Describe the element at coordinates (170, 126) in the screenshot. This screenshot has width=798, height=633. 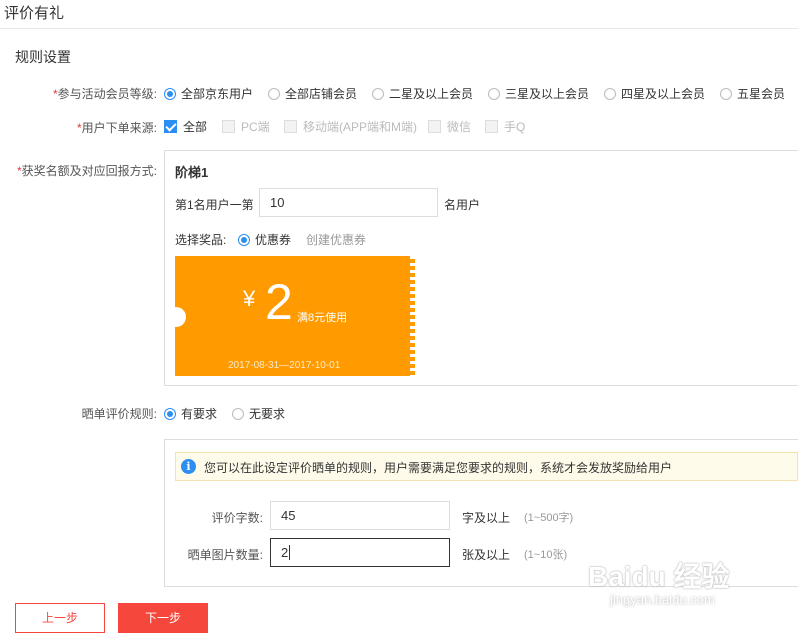
I see `checkbox-checked` at that location.